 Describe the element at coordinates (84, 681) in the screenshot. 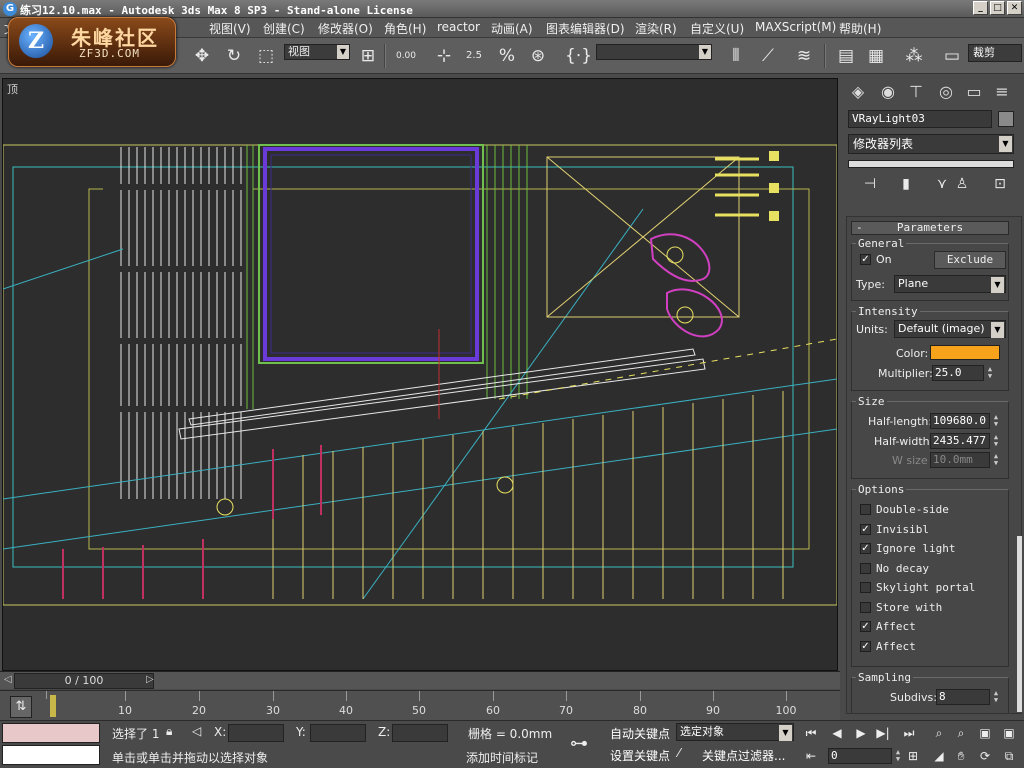

I see `time-slider: 0 / 100` at that location.